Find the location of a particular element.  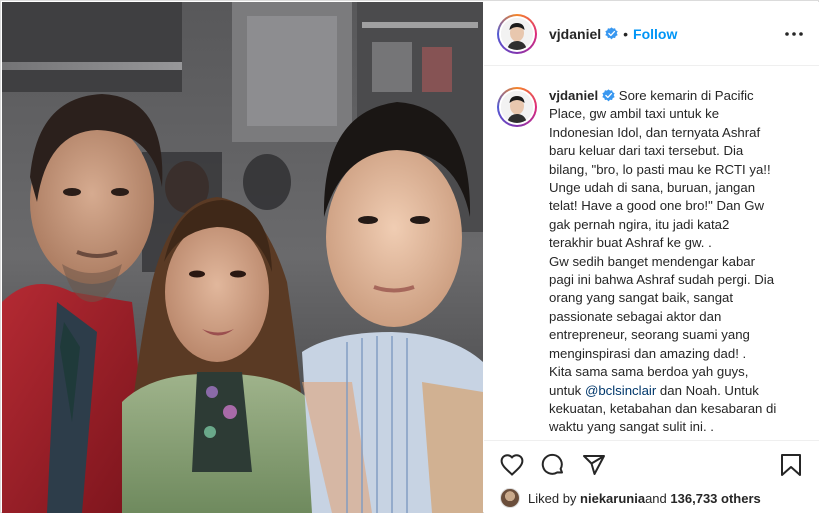

caption-line: untuk is located at coordinates (567, 390).